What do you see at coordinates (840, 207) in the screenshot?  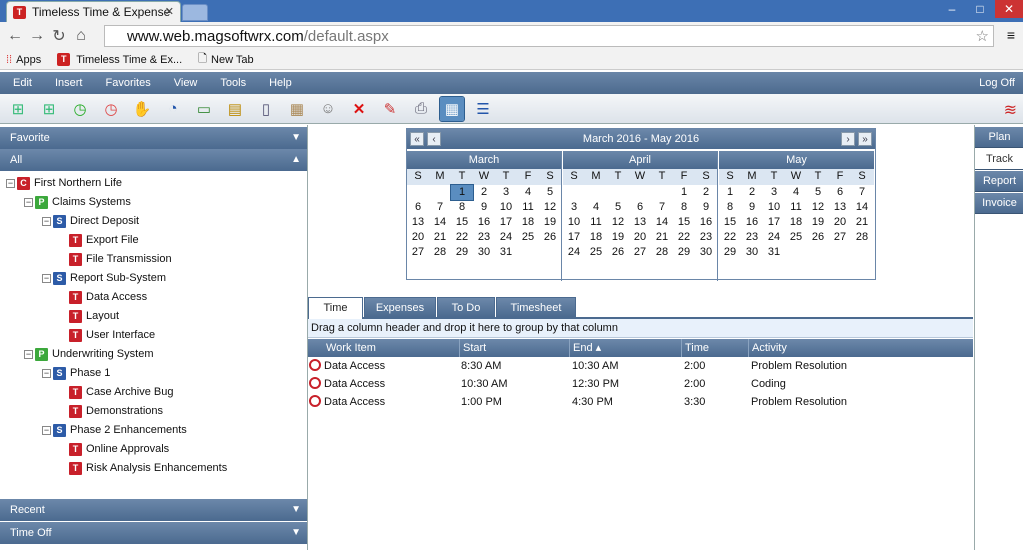 I see `calendar-day: 13` at bounding box center [840, 207].